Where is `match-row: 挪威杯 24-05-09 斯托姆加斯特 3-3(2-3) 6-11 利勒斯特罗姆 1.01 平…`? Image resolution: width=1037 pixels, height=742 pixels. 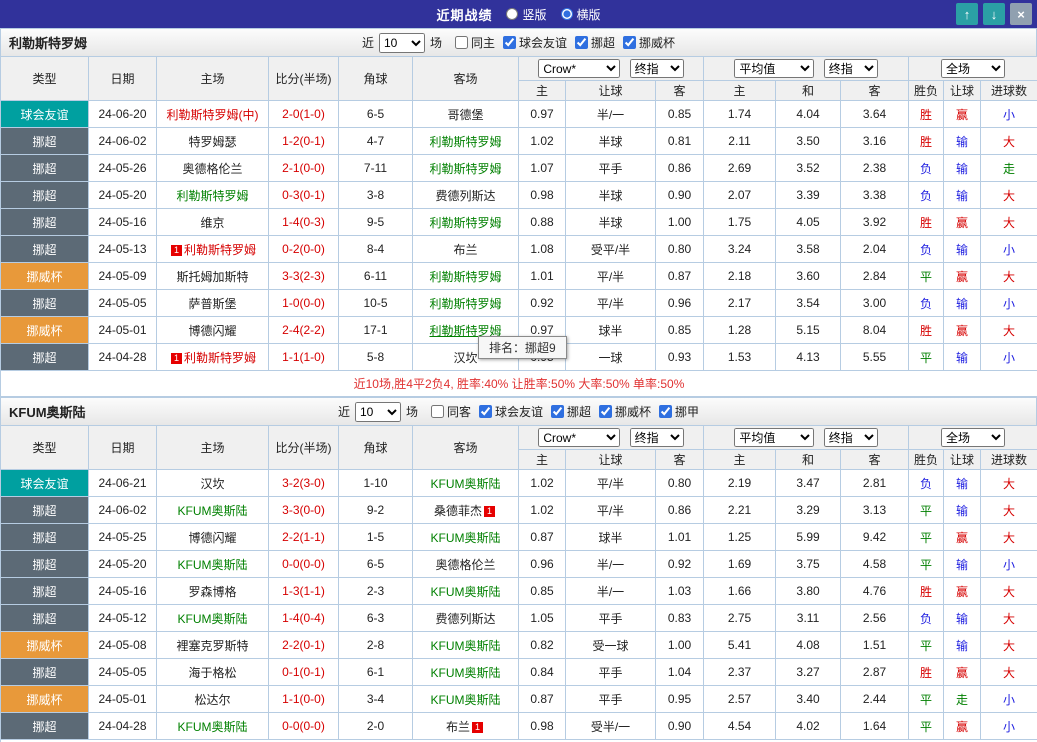 match-row: 挪威杯 24-05-09 斯托姆加斯特 3-3(2-3) 6-11 利勒斯特罗姆 1.01 平… is located at coordinates (518, 276).